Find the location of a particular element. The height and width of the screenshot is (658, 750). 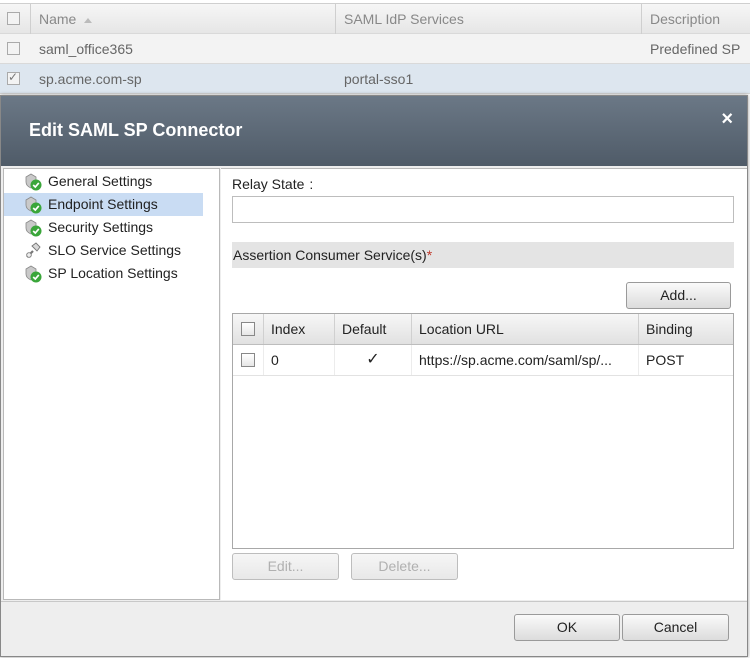

dialog-title: Edit SAML SP Connector is located at coordinates (136, 130).